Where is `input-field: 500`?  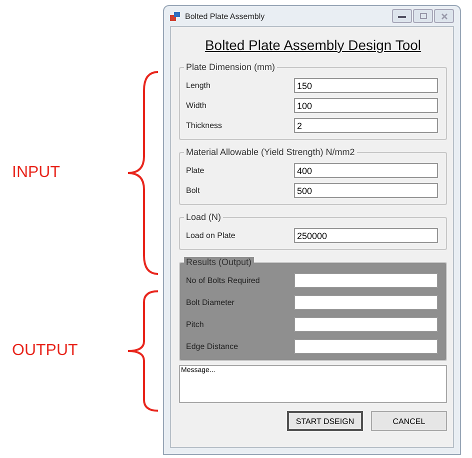
input-field: 500 is located at coordinates (366, 190).